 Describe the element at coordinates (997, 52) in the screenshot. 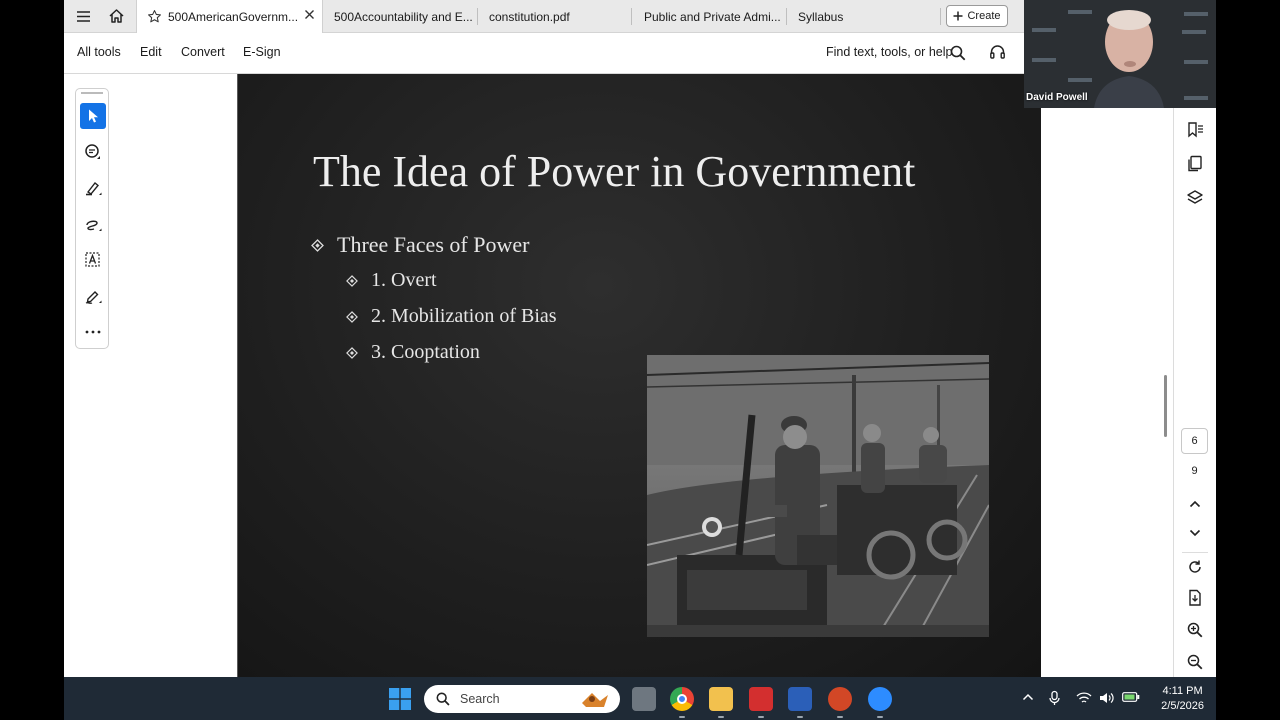

I see `headset-icon` at that location.